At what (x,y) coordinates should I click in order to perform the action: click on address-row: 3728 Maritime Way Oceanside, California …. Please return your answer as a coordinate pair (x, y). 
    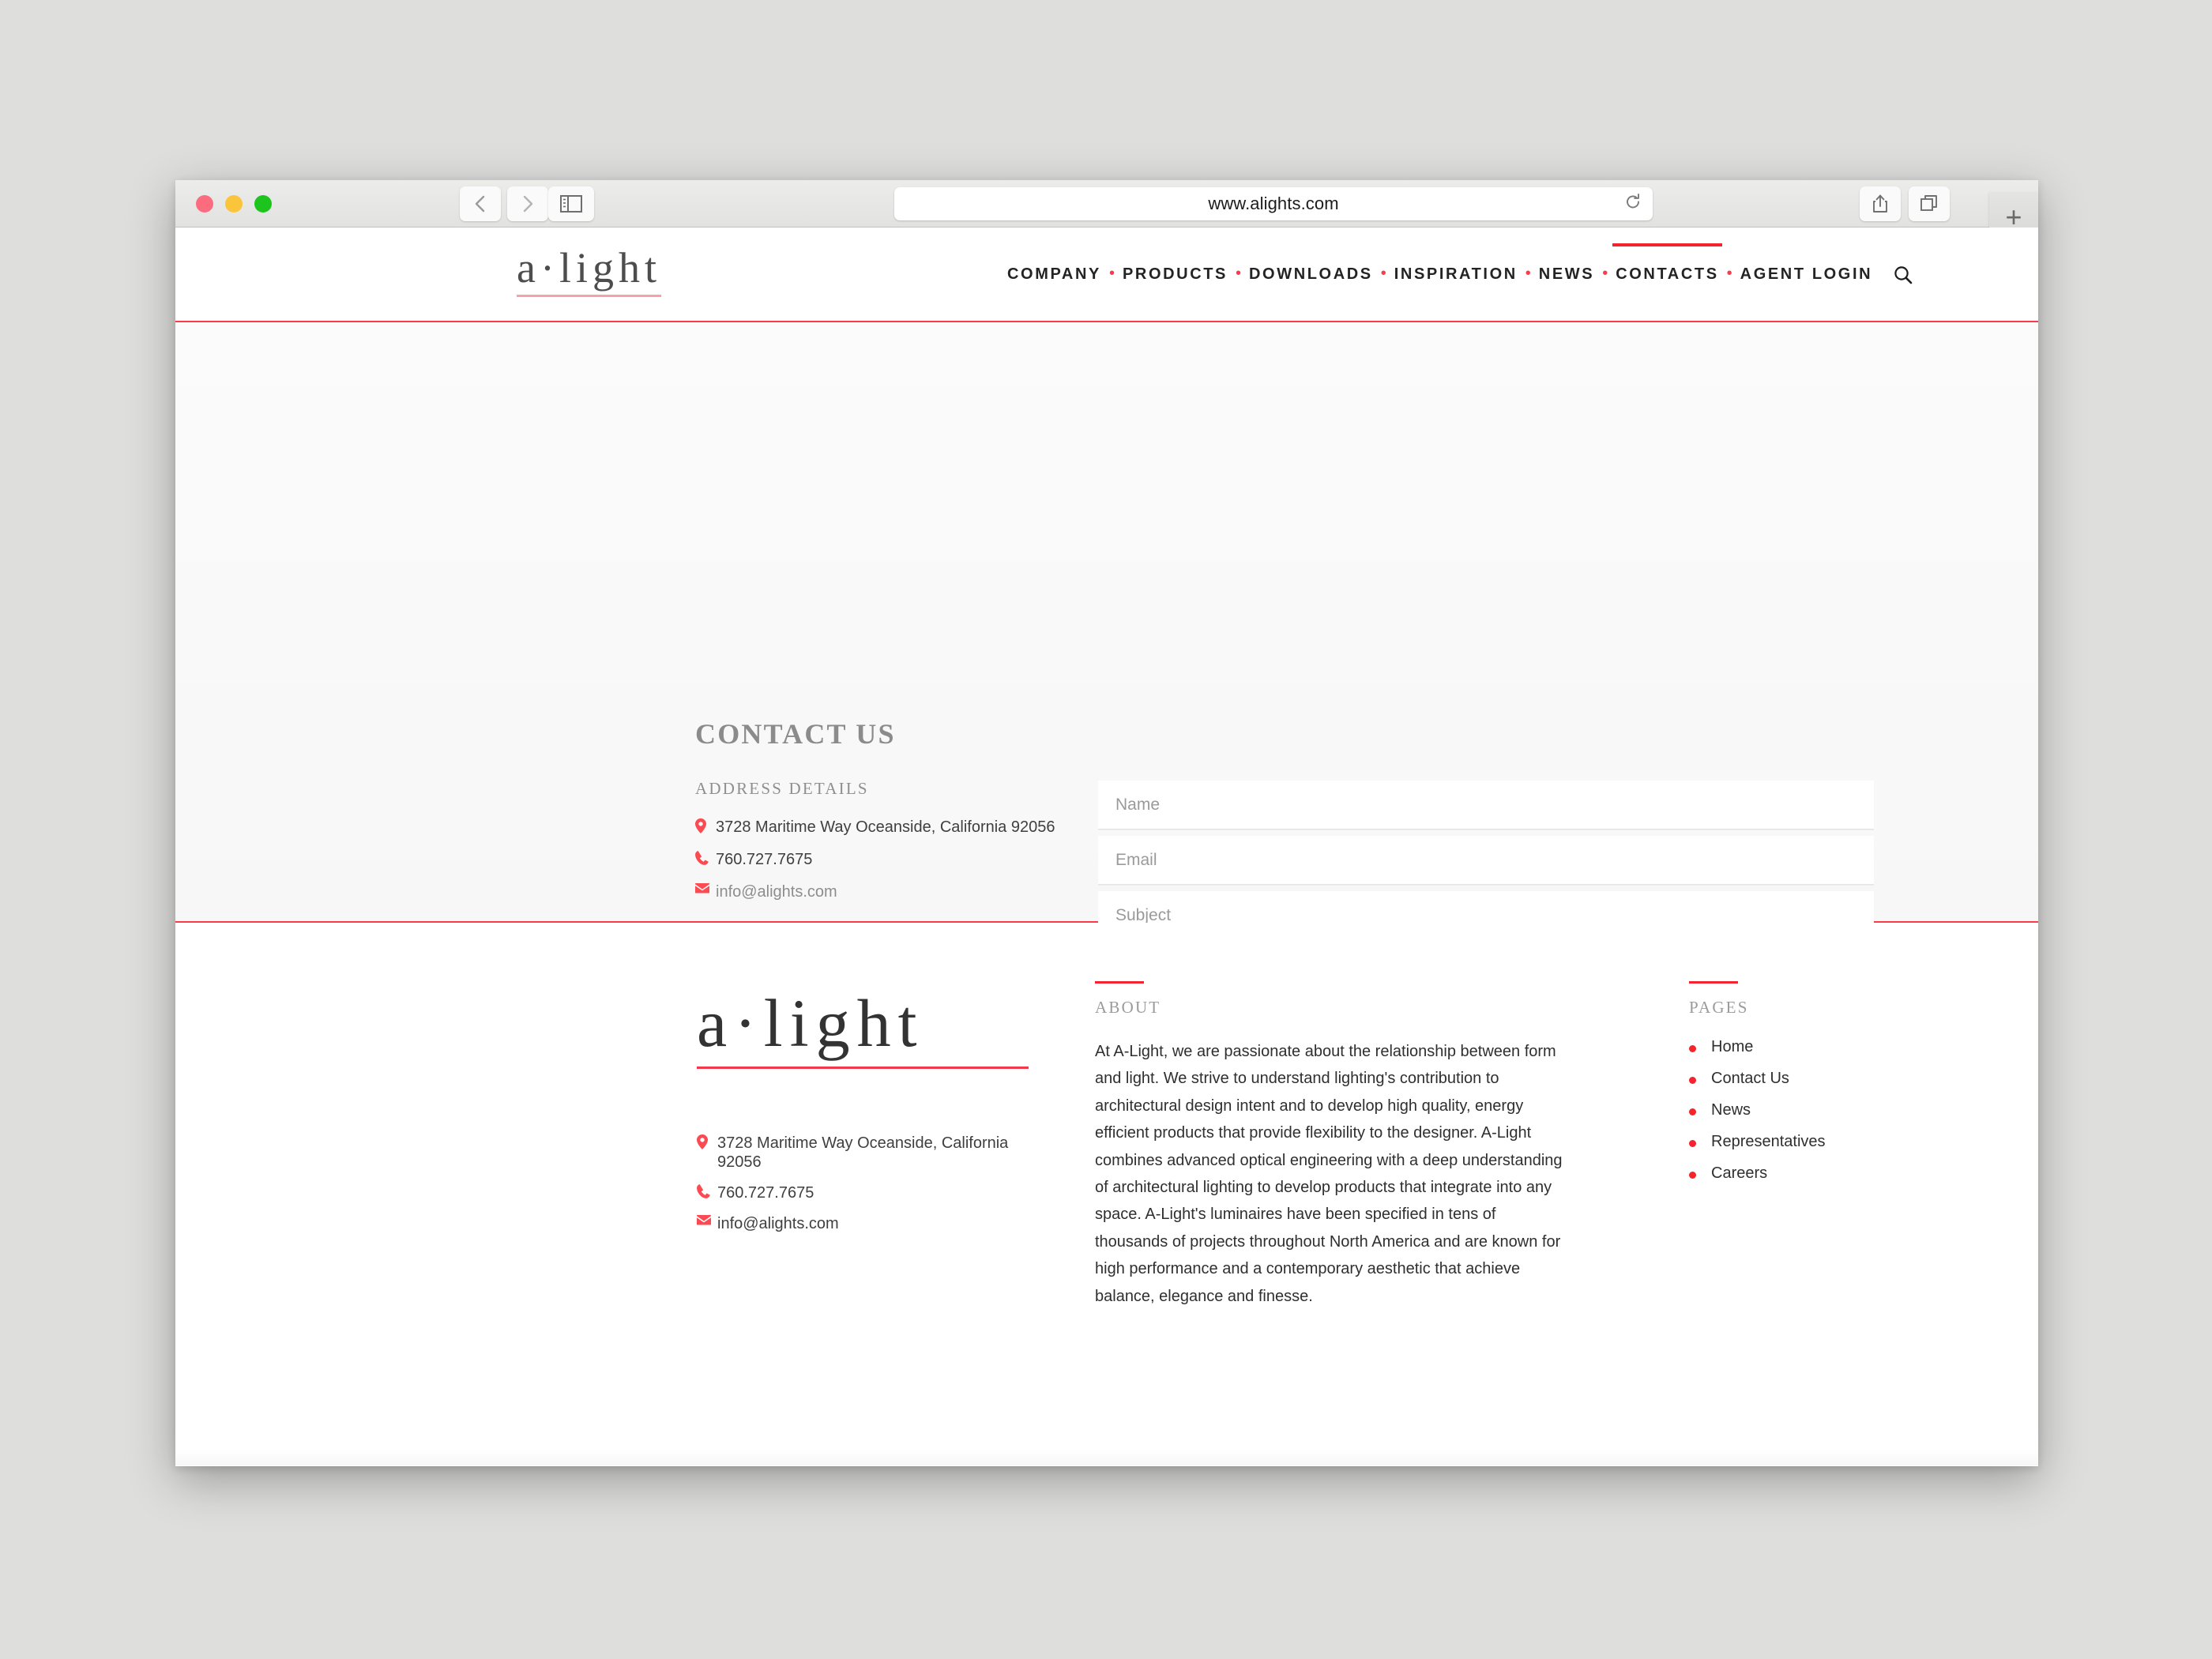
    Looking at the image, I should click on (884, 828).